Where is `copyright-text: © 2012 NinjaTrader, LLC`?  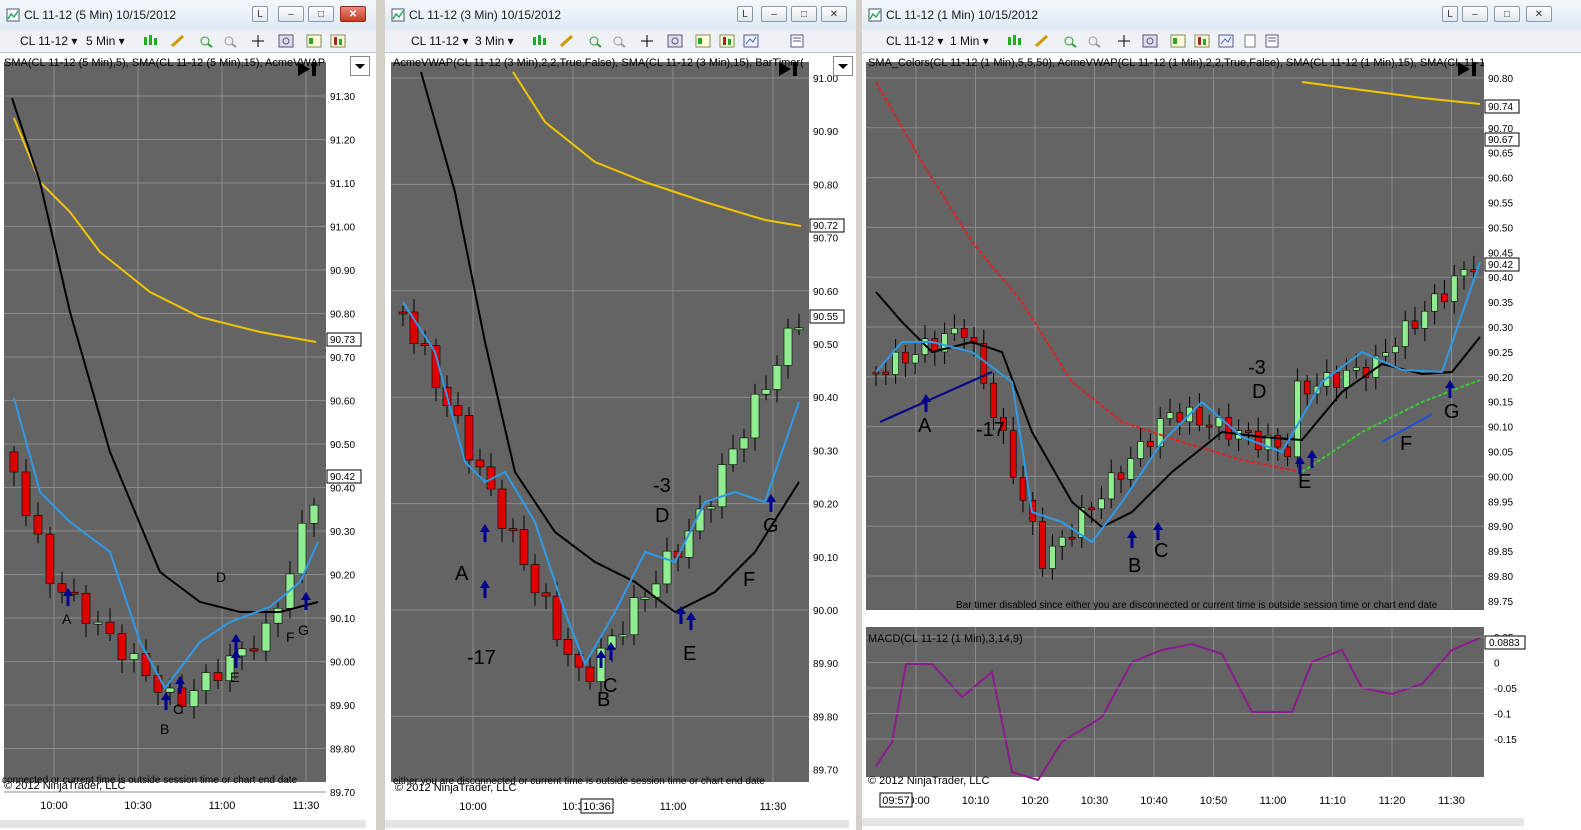 copyright-text: © 2012 NinjaTrader, LLC is located at coordinates (456, 788).